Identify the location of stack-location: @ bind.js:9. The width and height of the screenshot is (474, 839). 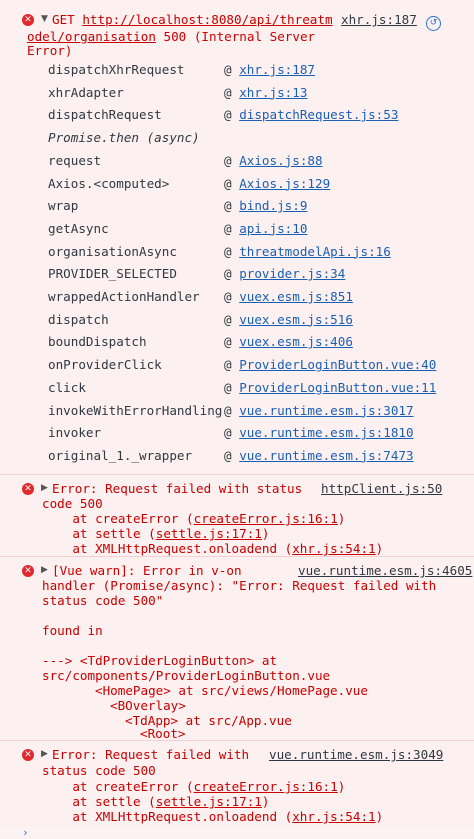
(265, 205).